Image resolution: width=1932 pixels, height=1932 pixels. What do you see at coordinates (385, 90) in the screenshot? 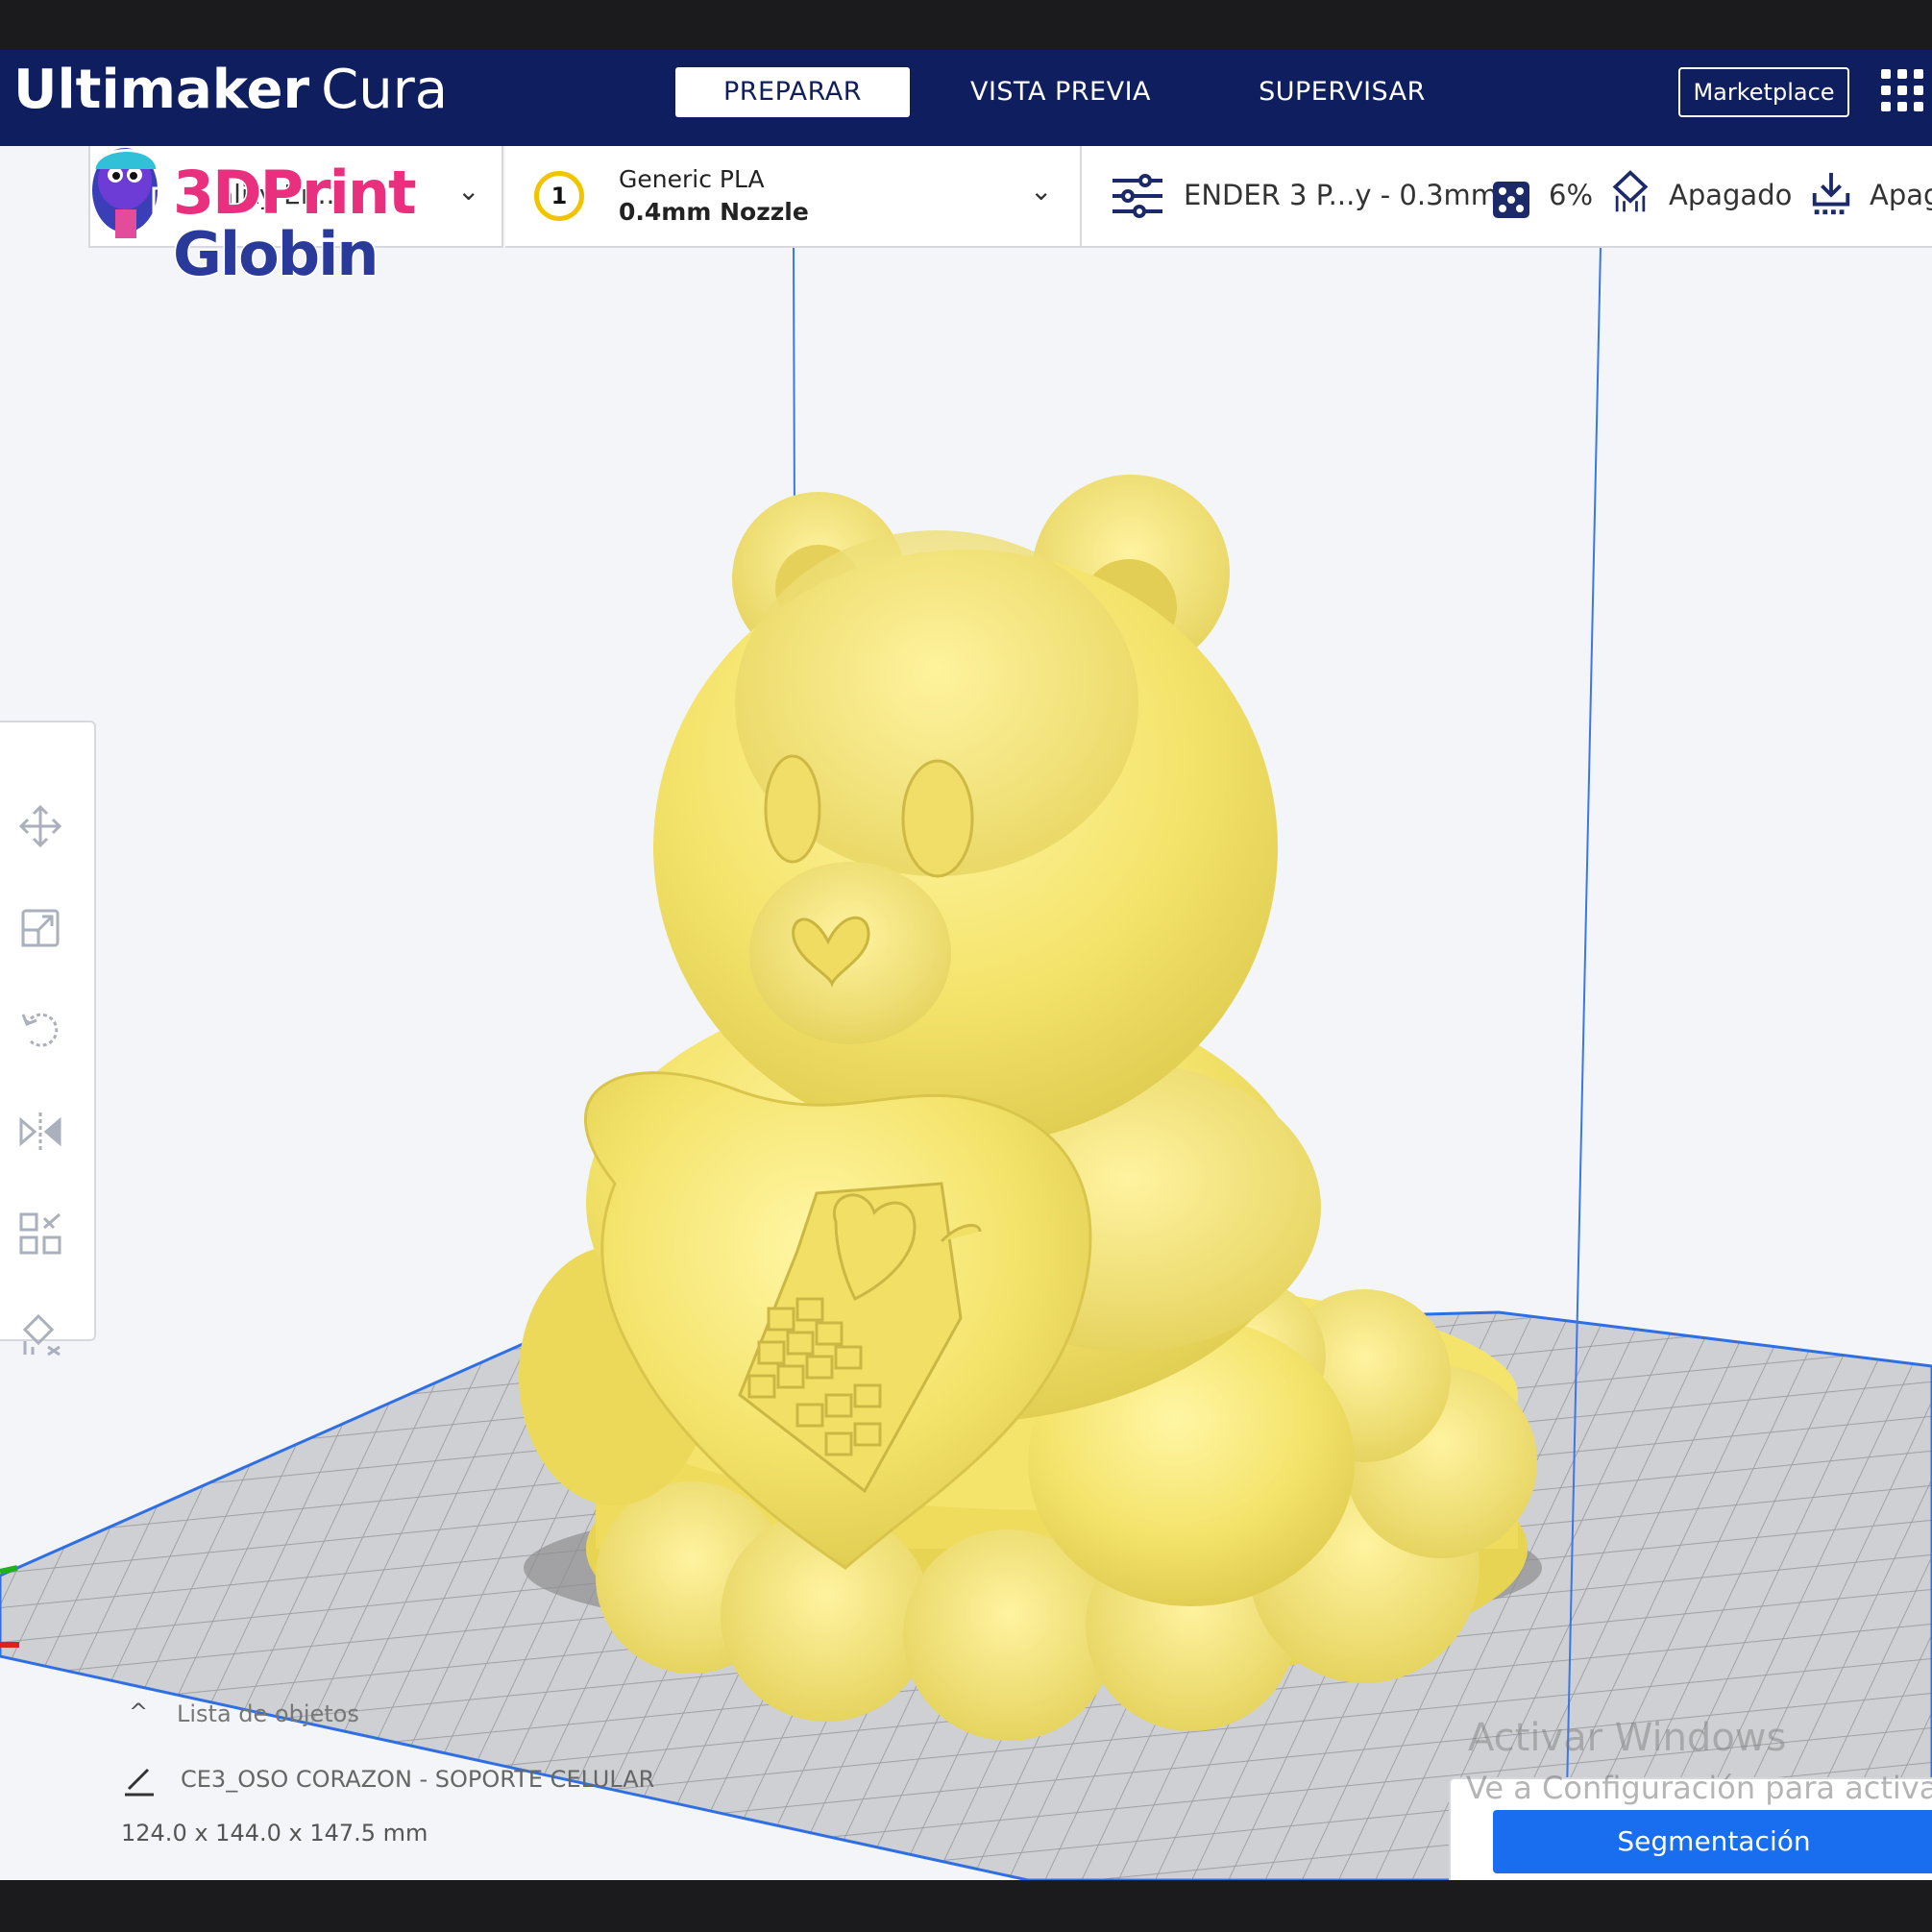
I see `brand-product: Cura` at bounding box center [385, 90].